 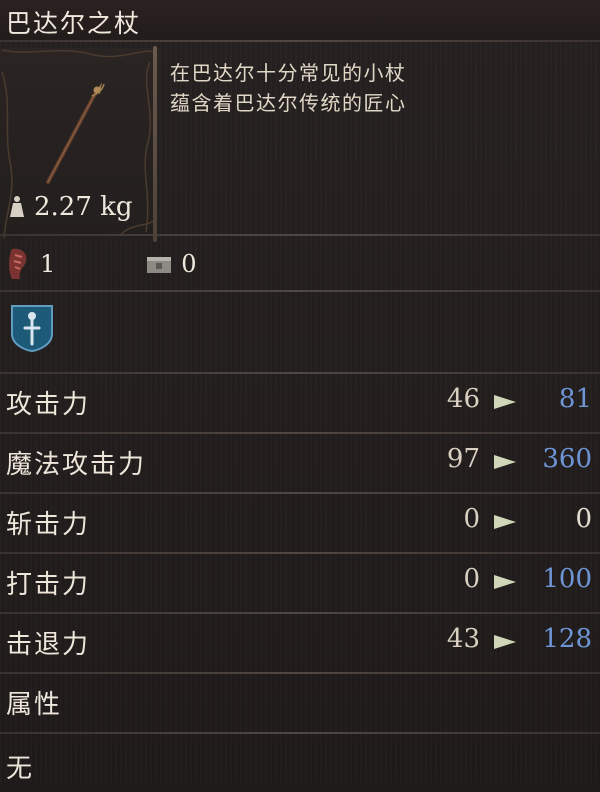 What do you see at coordinates (567, 459) in the screenshot?
I see `stat-new-value: 360` at bounding box center [567, 459].